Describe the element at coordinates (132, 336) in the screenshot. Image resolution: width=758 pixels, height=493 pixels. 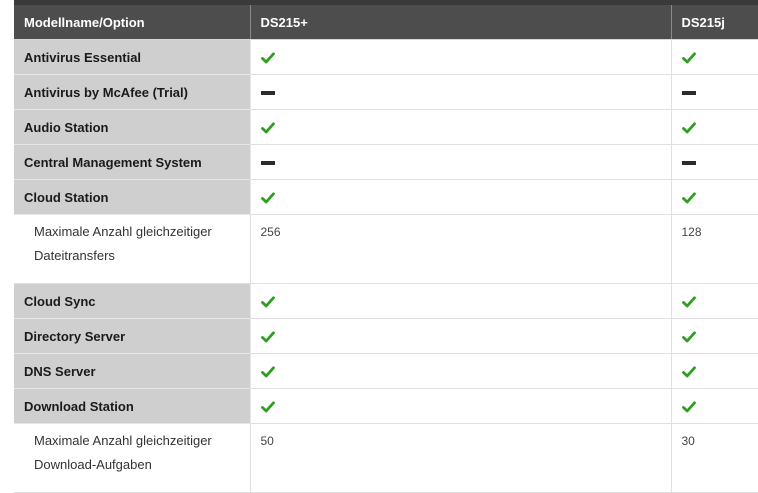
I see `feature-label: Directory Server` at that location.